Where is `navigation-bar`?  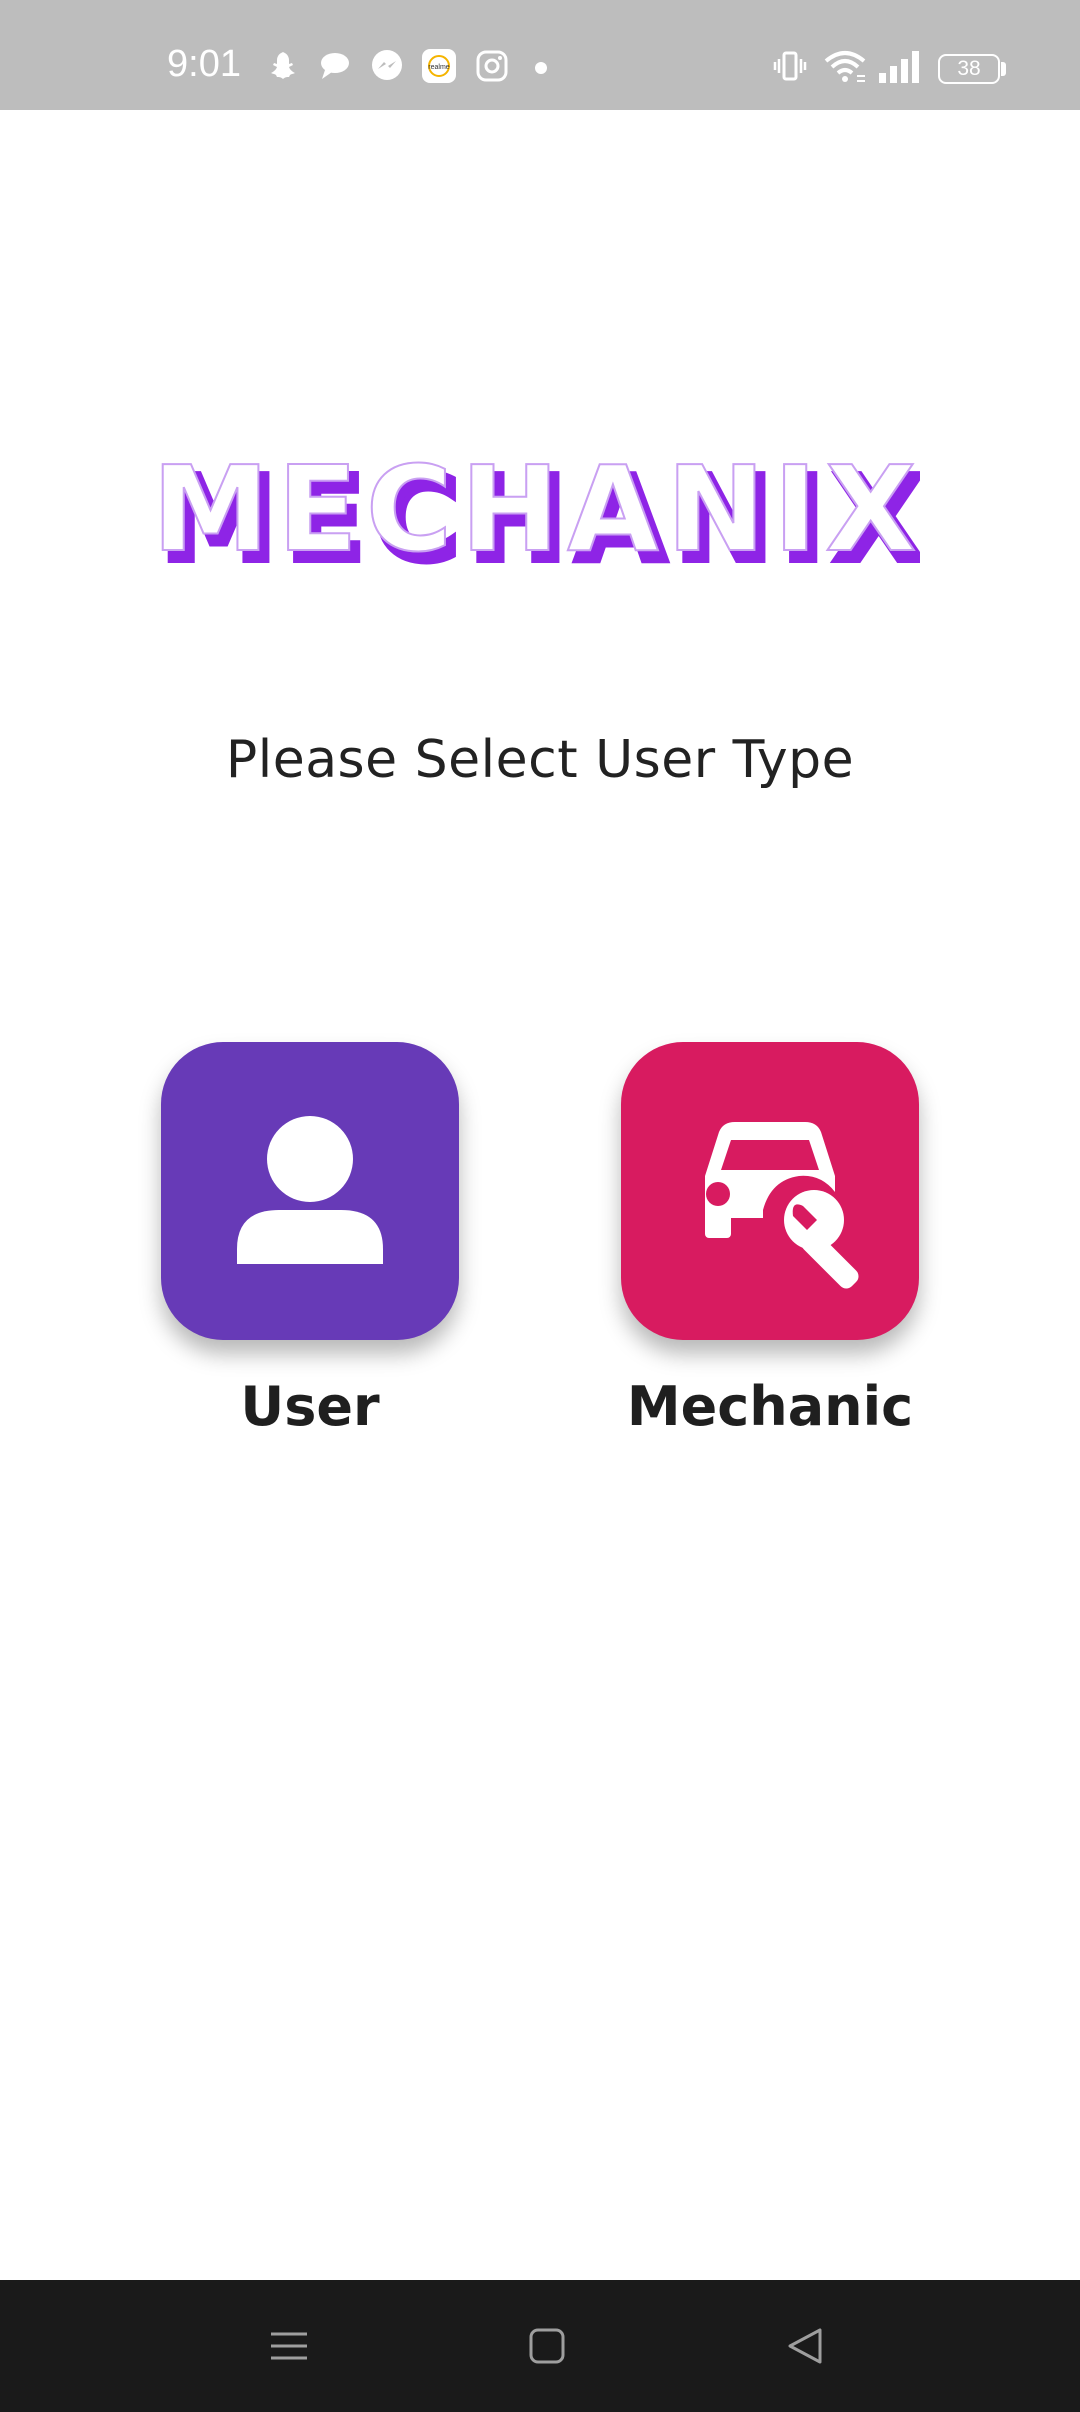 navigation-bar is located at coordinates (540, 2346).